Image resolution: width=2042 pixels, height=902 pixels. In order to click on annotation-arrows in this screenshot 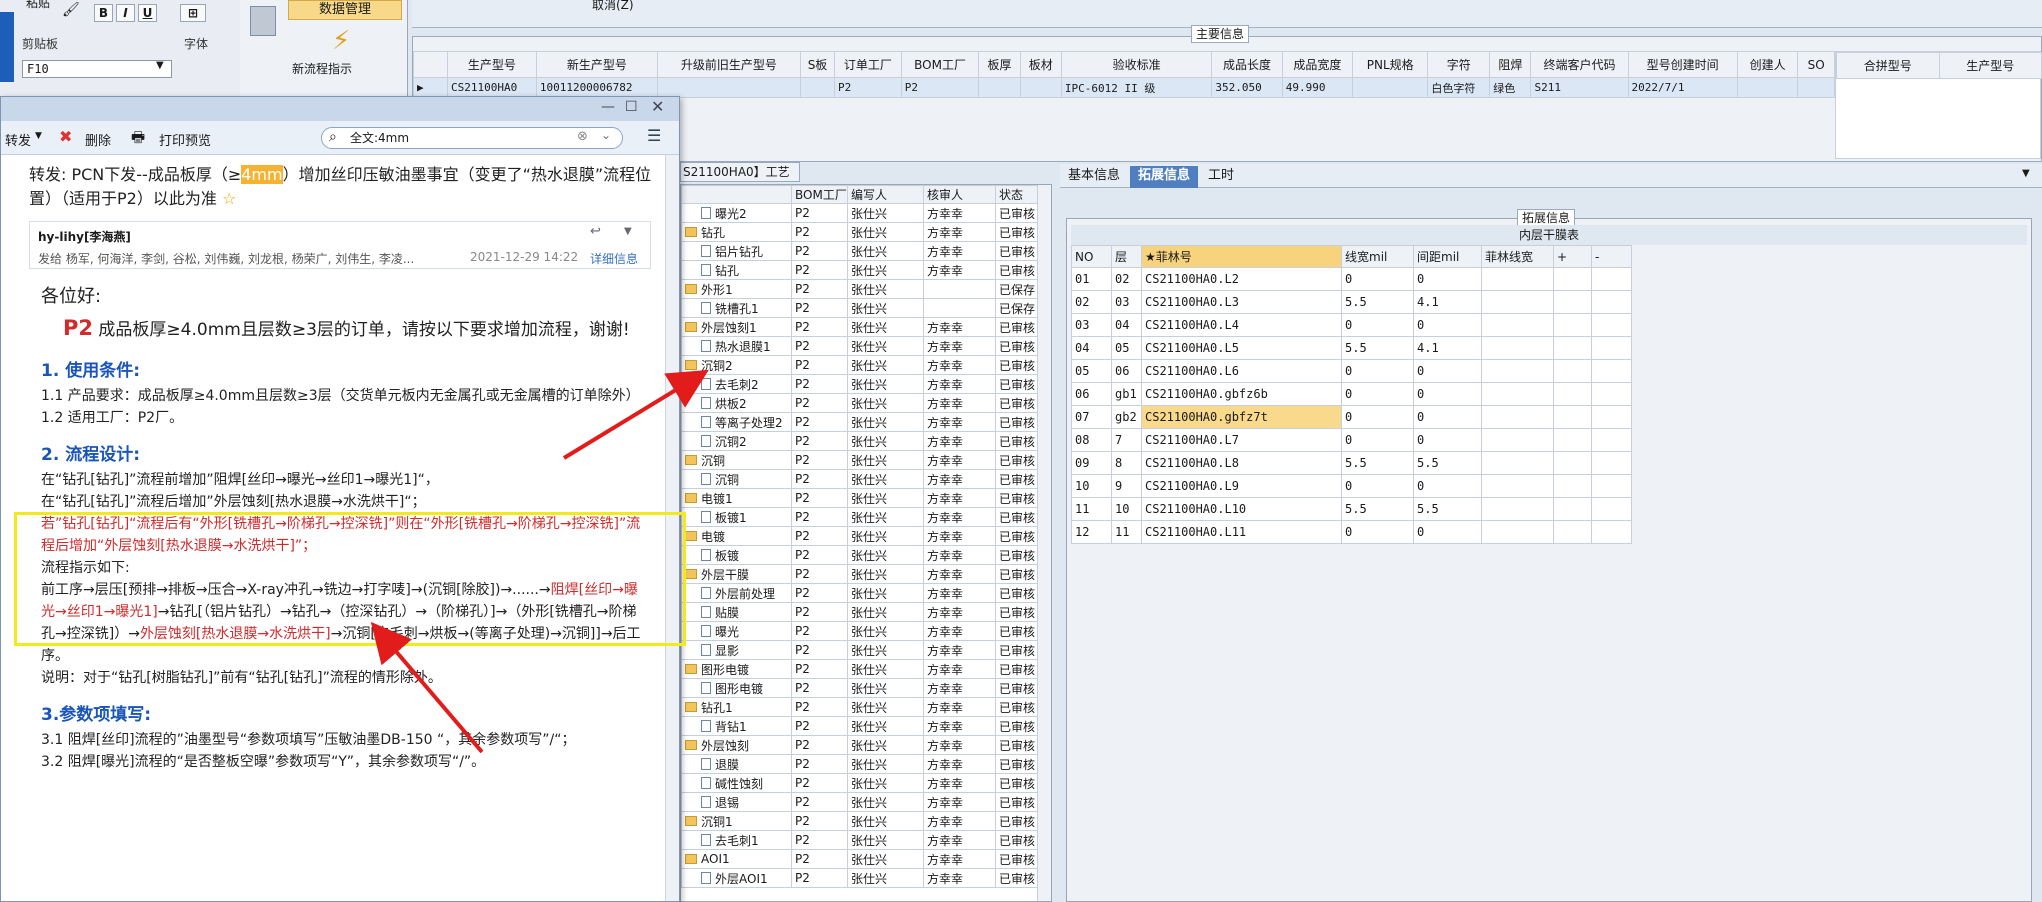, I will do `click(539, 561)`.